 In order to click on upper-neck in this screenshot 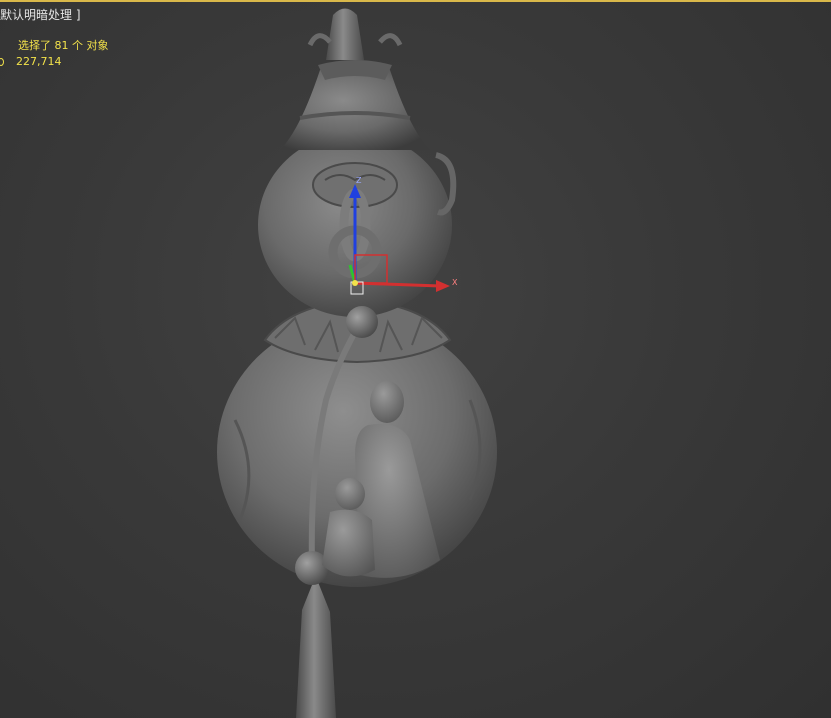, I will do `click(355, 110)`.